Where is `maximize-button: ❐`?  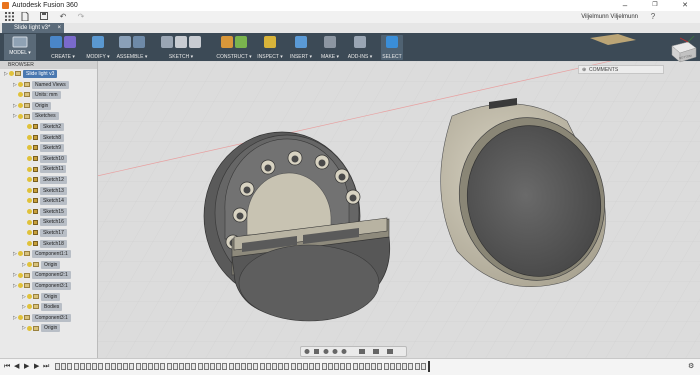 maximize-button: ❐ is located at coordinates (655, 5).